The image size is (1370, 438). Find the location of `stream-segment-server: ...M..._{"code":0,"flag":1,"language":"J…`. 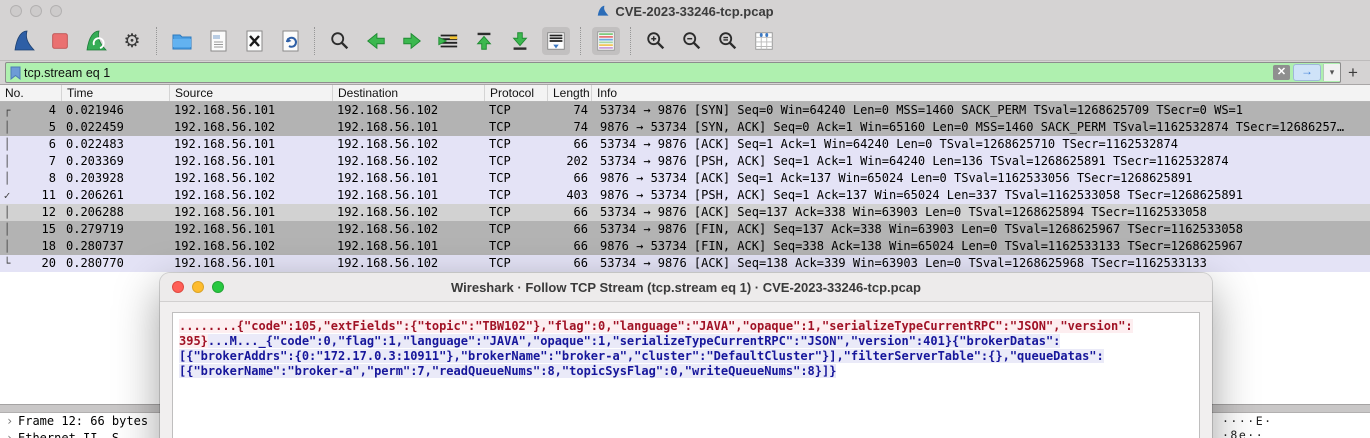

stream-segment-server: ...M..._{"code":0,"flag":1,"language":"J… is located at coordinates (634, 341).